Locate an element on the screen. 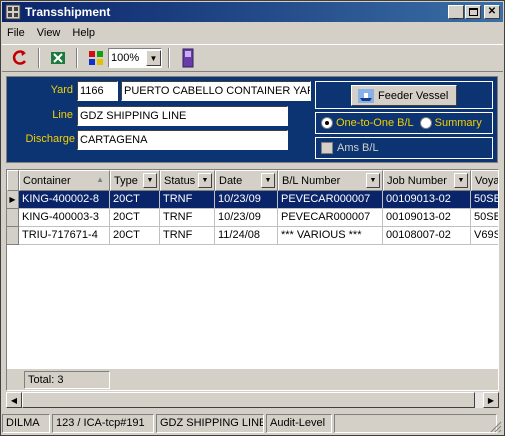  door-icon is located at coordinates (188, 58).